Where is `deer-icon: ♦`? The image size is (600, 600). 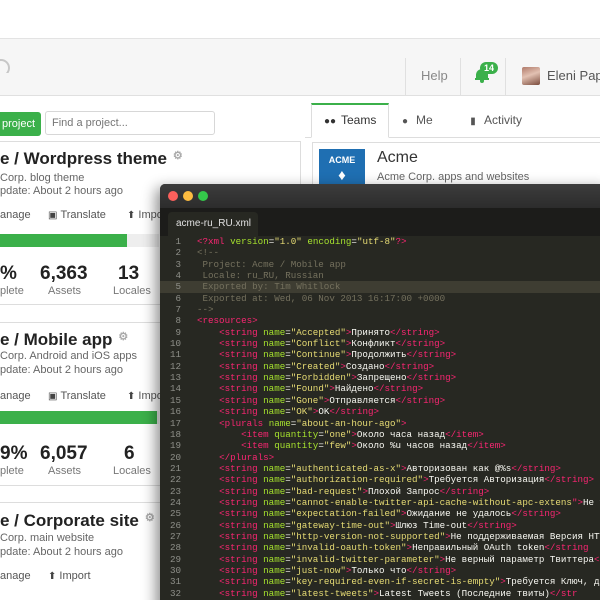 deer-icon: ♦ is located at coordinates (342, 175).